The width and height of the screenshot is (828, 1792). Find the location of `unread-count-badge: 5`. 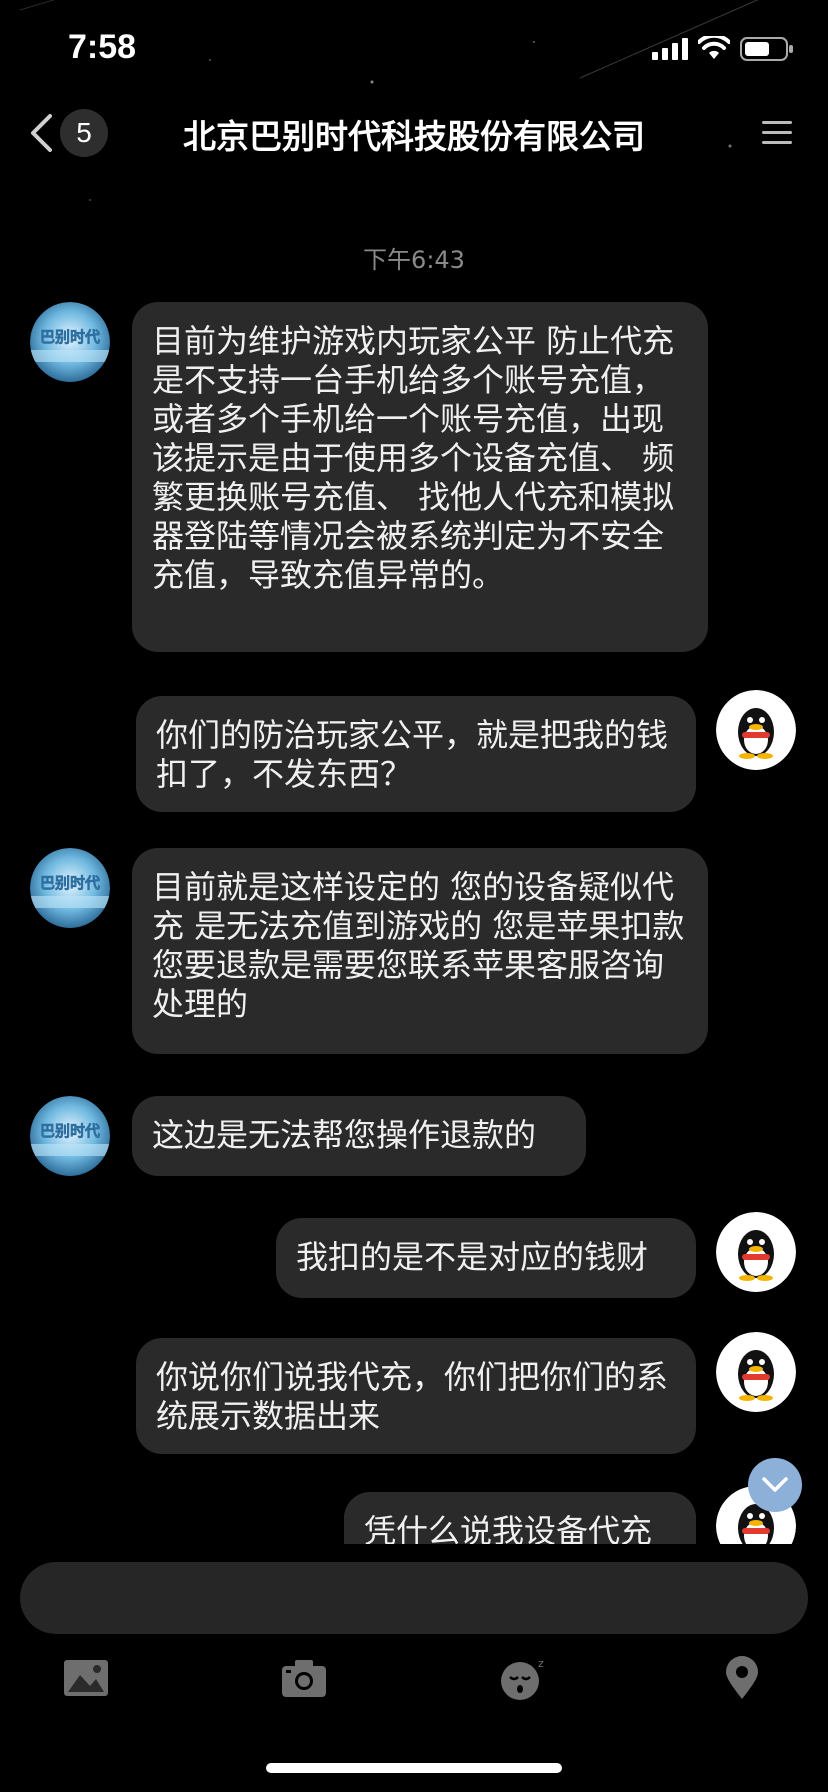

unread-count-badge: 5 is located at coordinates (84, 133).